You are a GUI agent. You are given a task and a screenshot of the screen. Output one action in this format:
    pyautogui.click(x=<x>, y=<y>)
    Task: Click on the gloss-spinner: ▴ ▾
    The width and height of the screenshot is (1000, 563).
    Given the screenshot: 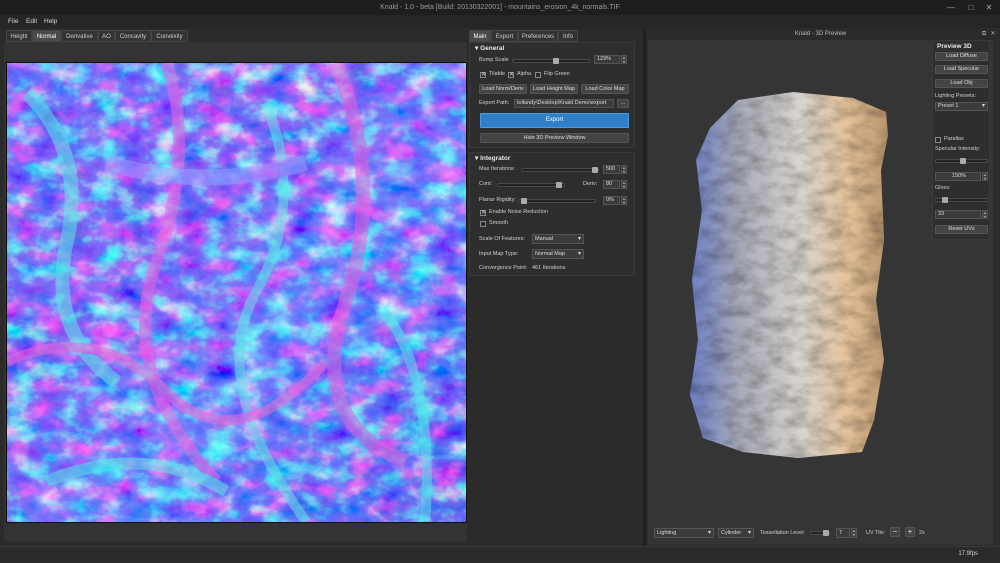 What is the action you would take?
    pyautogui.click(x=985, y=214)
    